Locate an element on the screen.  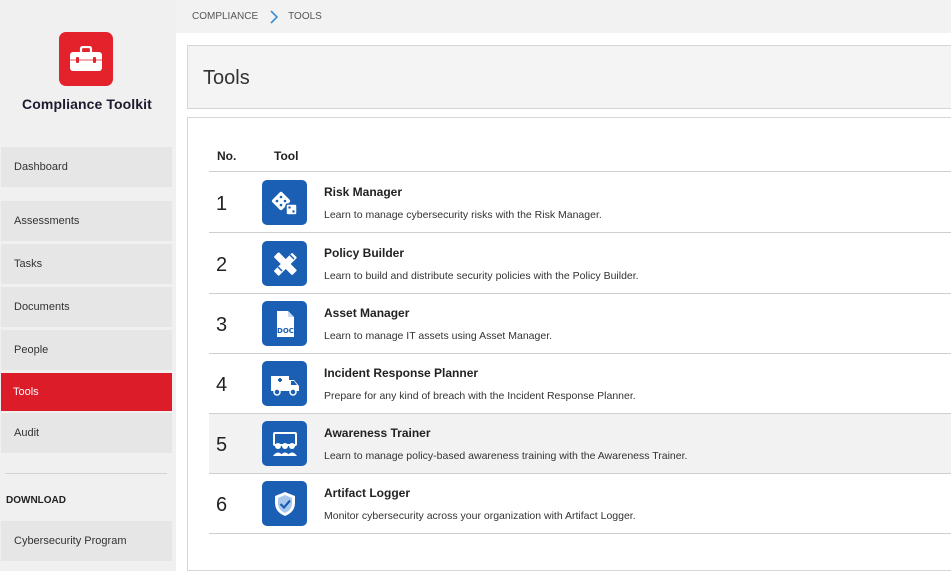
column-header-tool: Tool is located at coordinates (286, 156).